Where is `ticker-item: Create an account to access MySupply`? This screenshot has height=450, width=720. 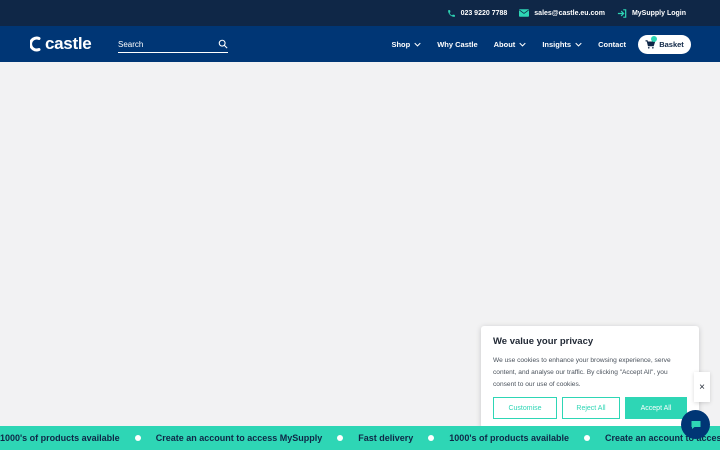 ticker-item: Create an account to access MySupply is located at coordinates (239, 438).